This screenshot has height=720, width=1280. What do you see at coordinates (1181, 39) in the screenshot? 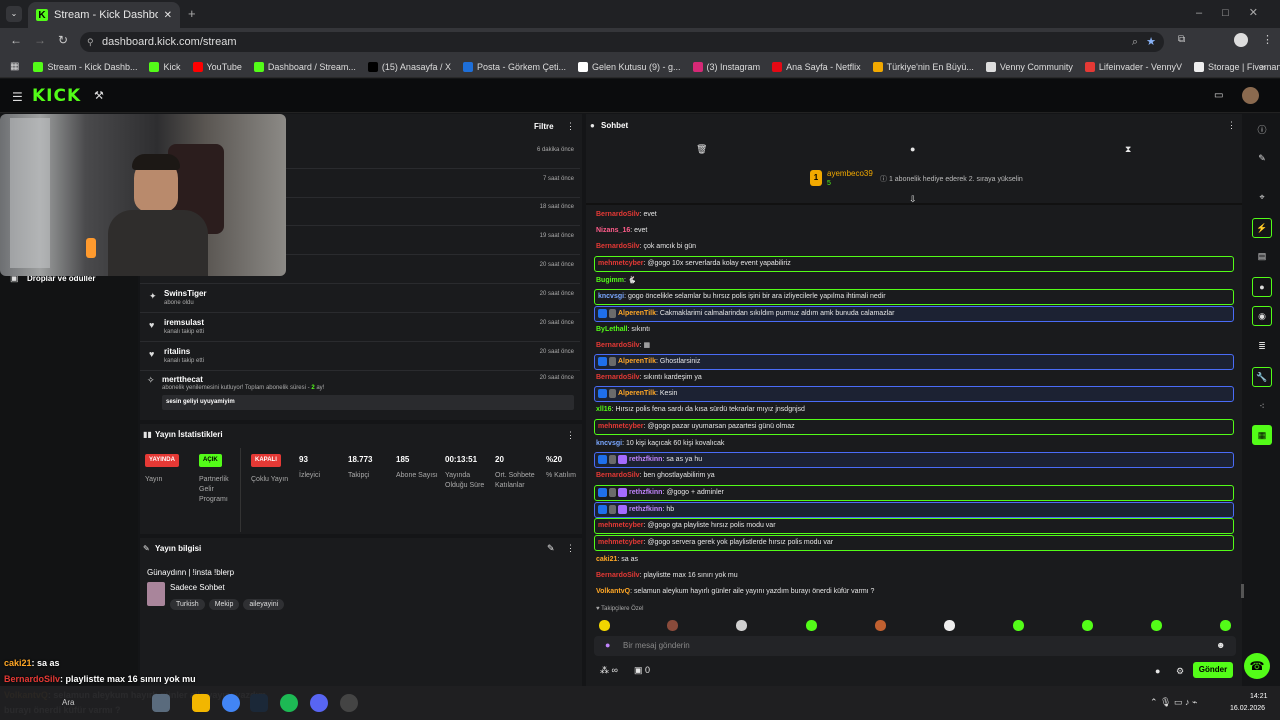
I see `extensions-icon: ⧉` at bounding box center [1181, 39].